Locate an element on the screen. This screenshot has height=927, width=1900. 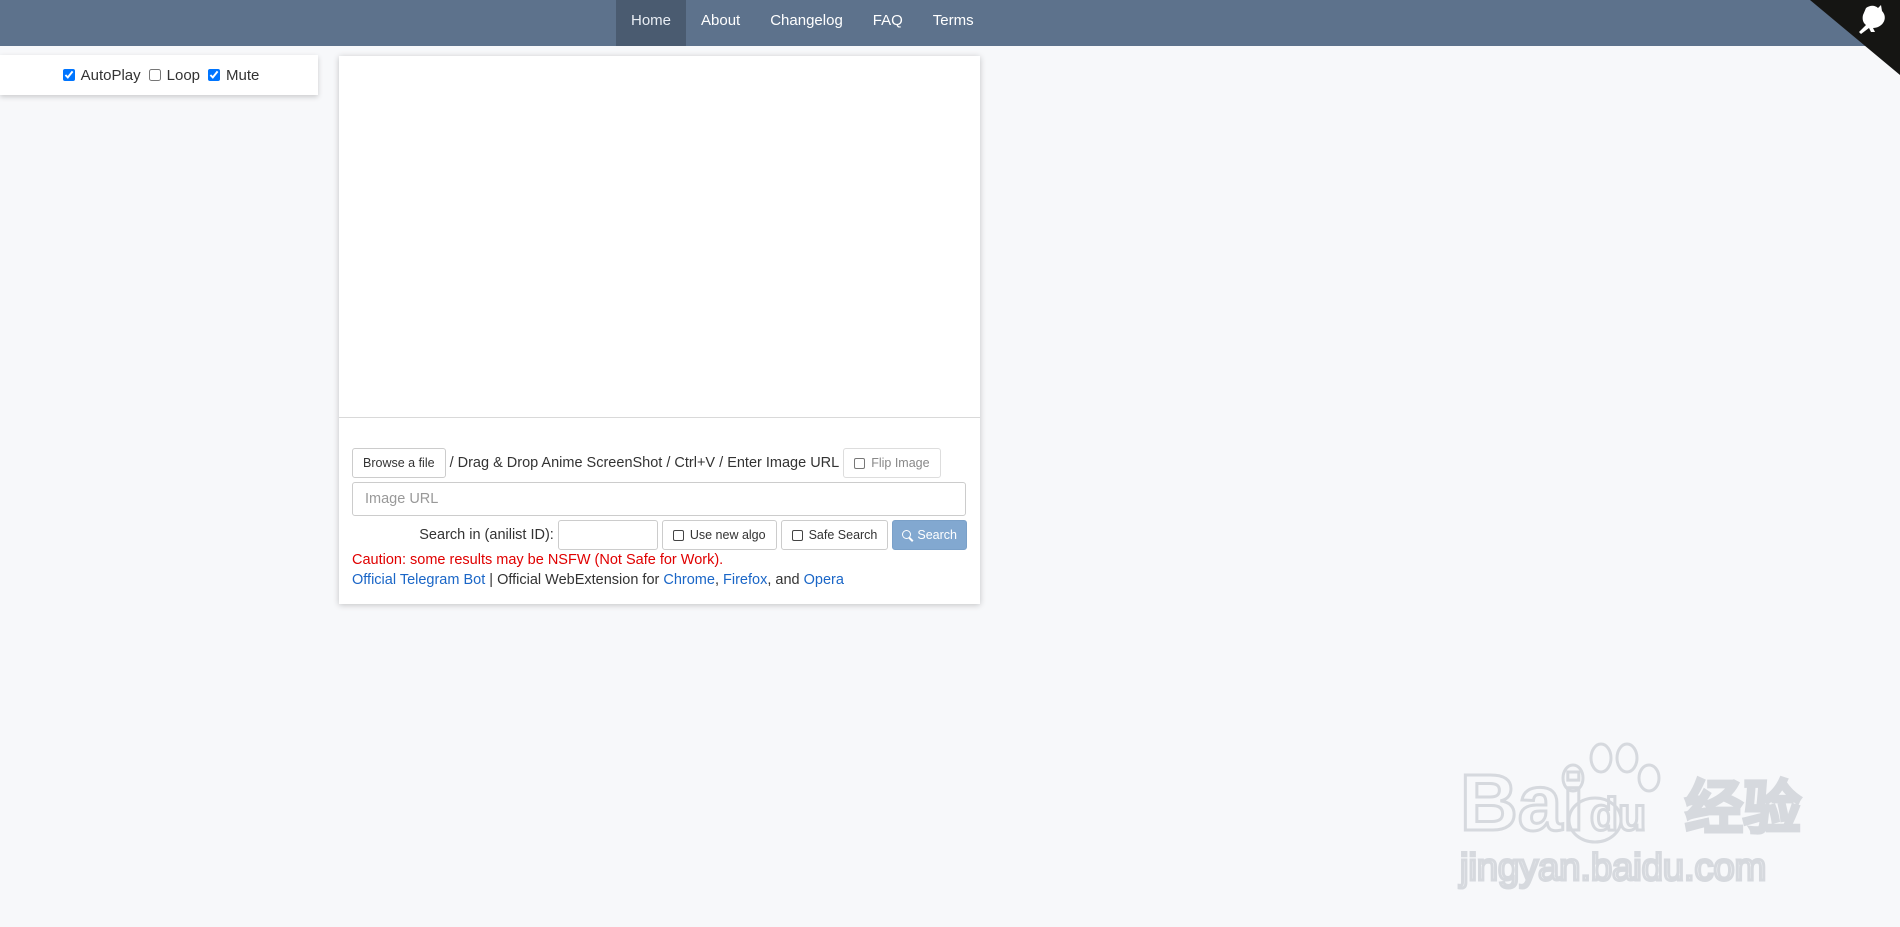
flip-image-label: Flip Image is located at coordinates (900, 463).